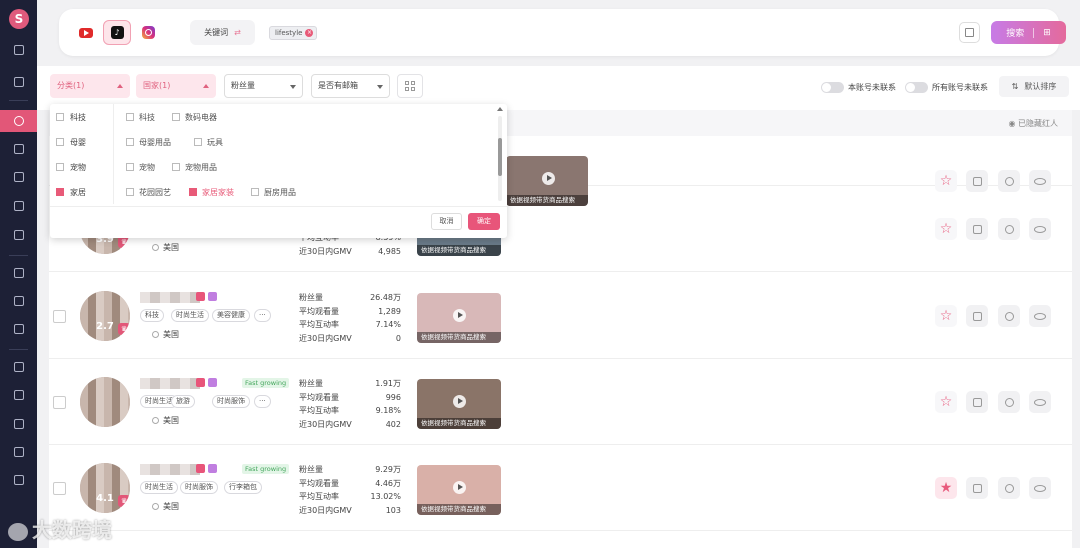 The width and height of the screenshot is (1080, 548). I want to click on not-contacted-toggle, so click(832, 87).